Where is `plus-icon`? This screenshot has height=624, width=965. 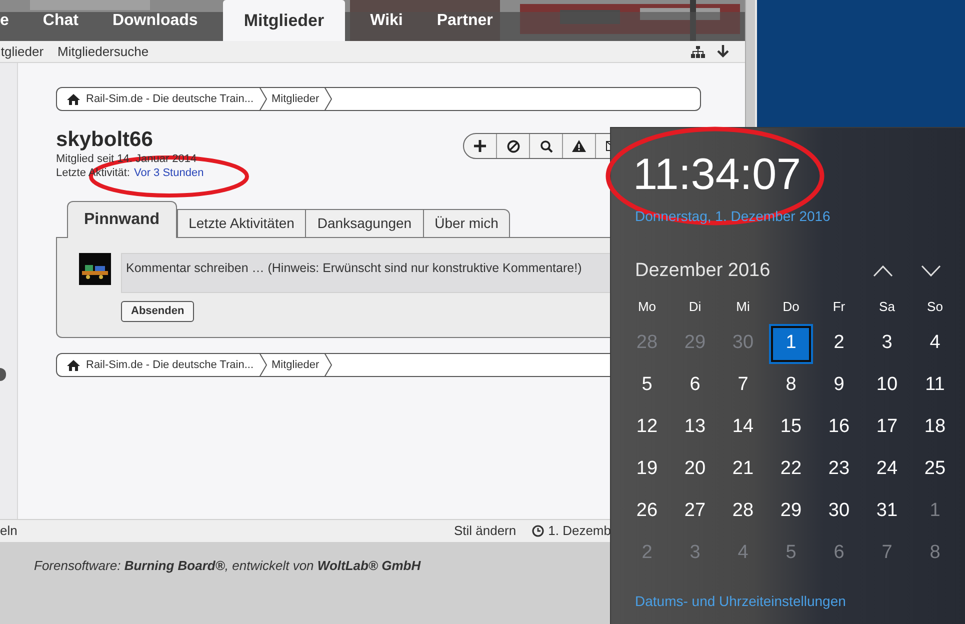
plus-icon is located at coordinates (480, 146).